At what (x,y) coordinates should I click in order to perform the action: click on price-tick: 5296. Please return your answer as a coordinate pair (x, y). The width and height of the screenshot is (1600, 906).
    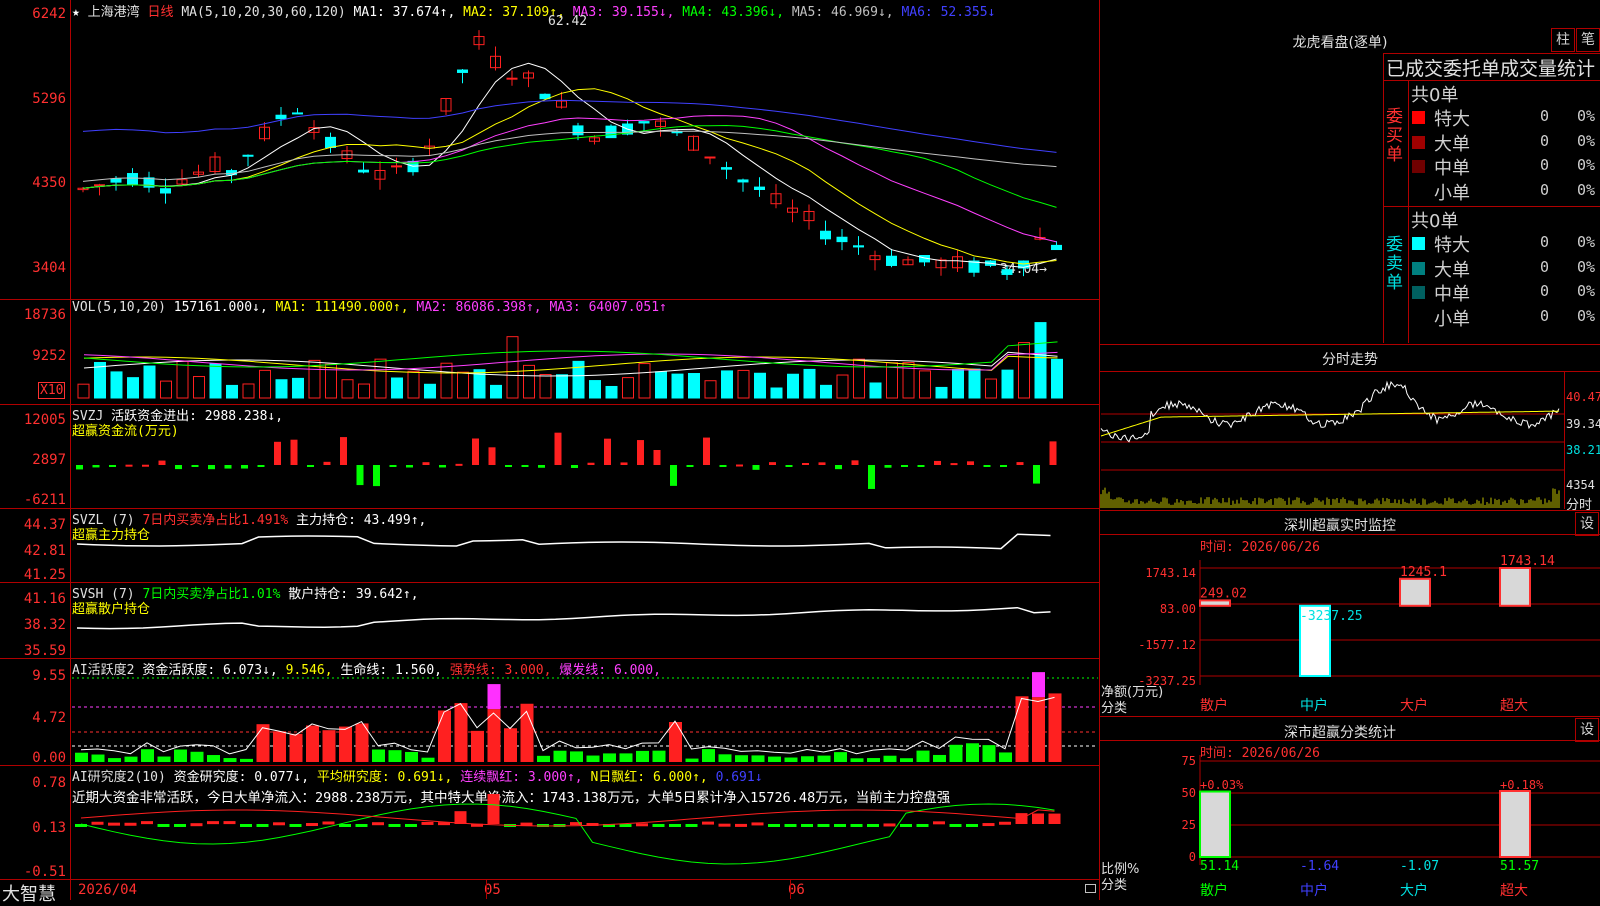
    Looking at the image, I should click on (49, 99).